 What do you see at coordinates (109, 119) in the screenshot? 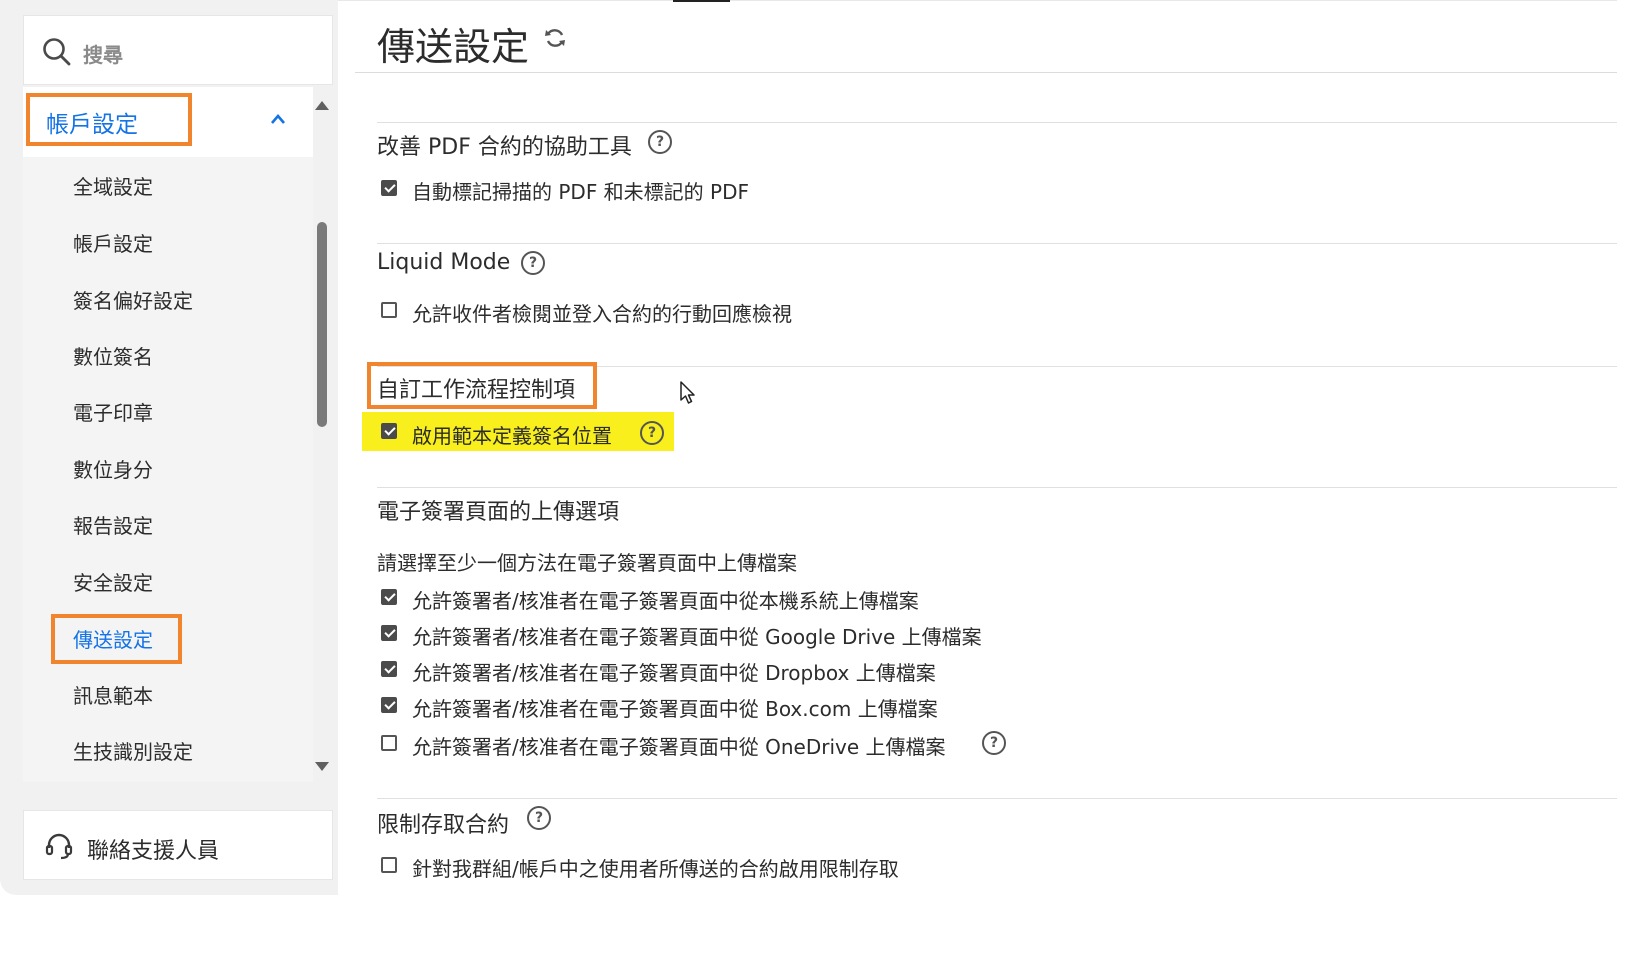
I see `highlight-box-account-settings` at bounding box center [109, 119].